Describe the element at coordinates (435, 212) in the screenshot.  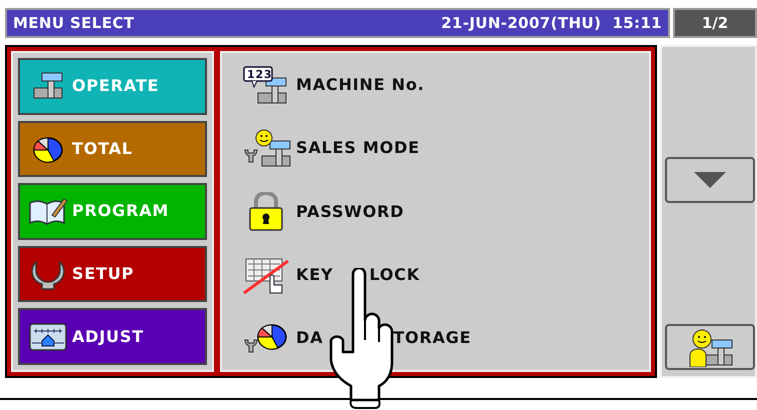
I see `menu-item: PASSWORD` at that location.